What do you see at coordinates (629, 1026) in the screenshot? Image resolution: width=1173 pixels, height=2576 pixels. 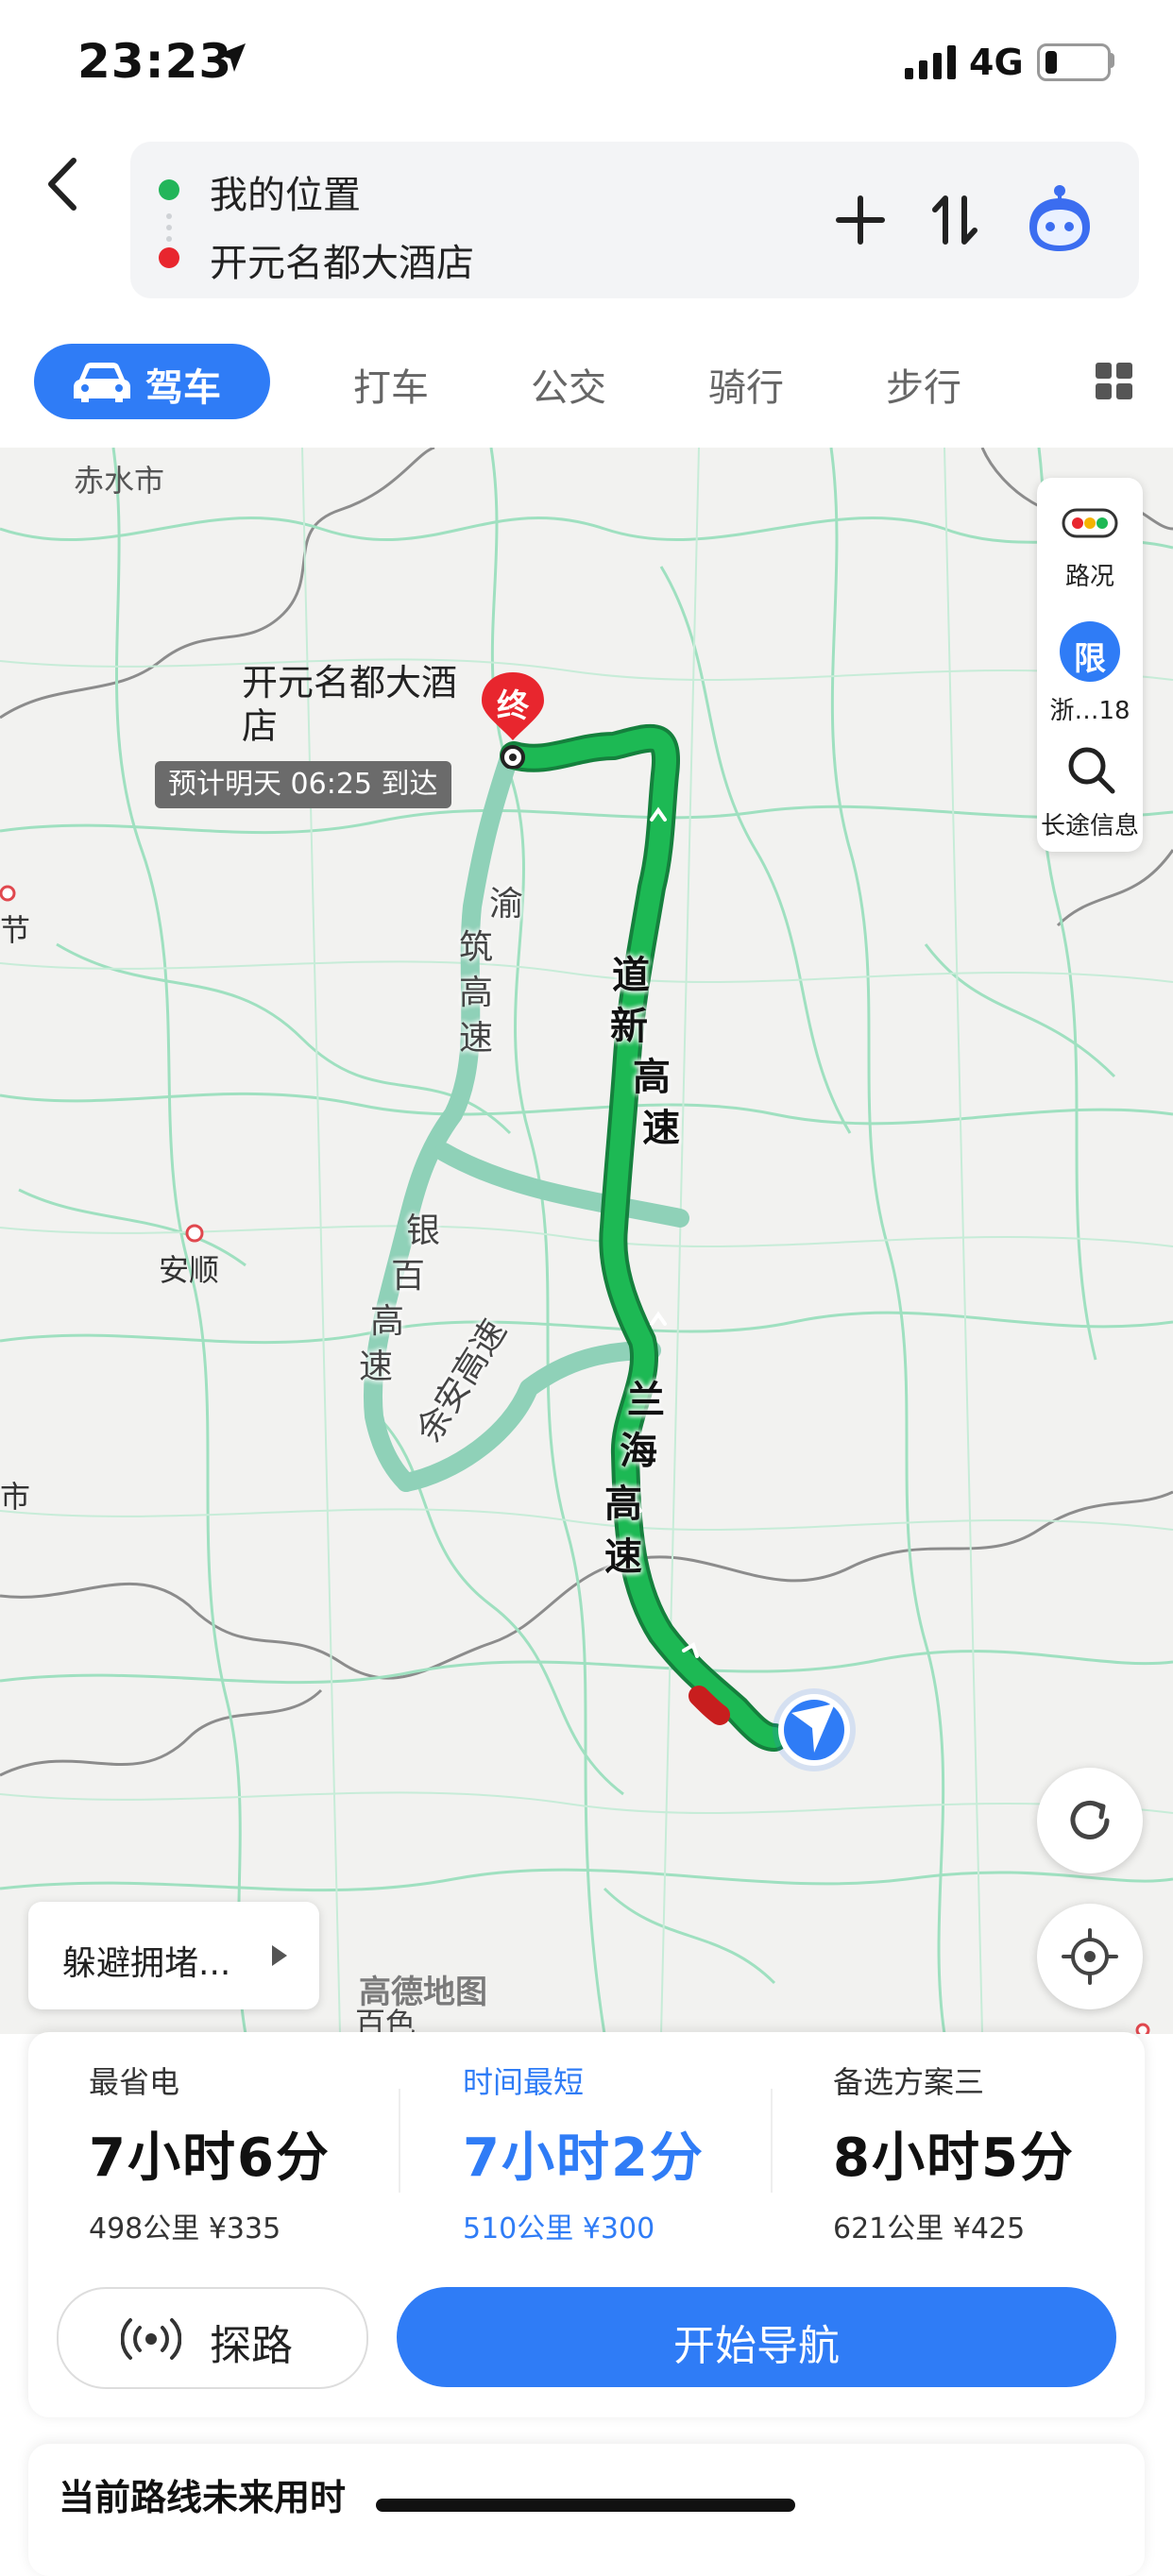 I see `road-label-char: 新` at bounding box center [629, 1026].